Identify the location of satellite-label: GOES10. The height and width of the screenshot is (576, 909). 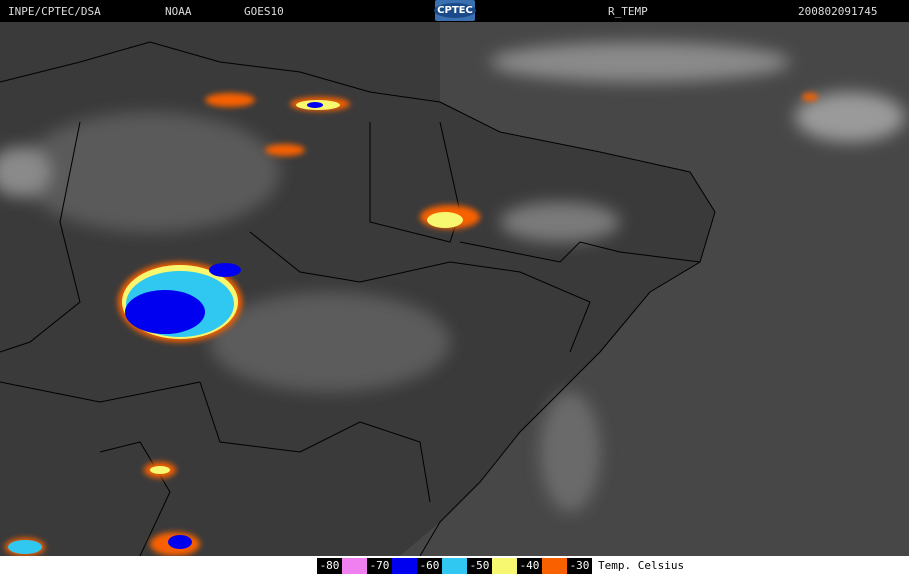
(264, 11).